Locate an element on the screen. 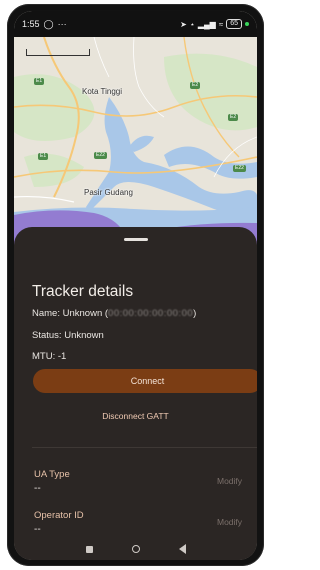  sheet-drag-handle is located at coordinates (135, 239).